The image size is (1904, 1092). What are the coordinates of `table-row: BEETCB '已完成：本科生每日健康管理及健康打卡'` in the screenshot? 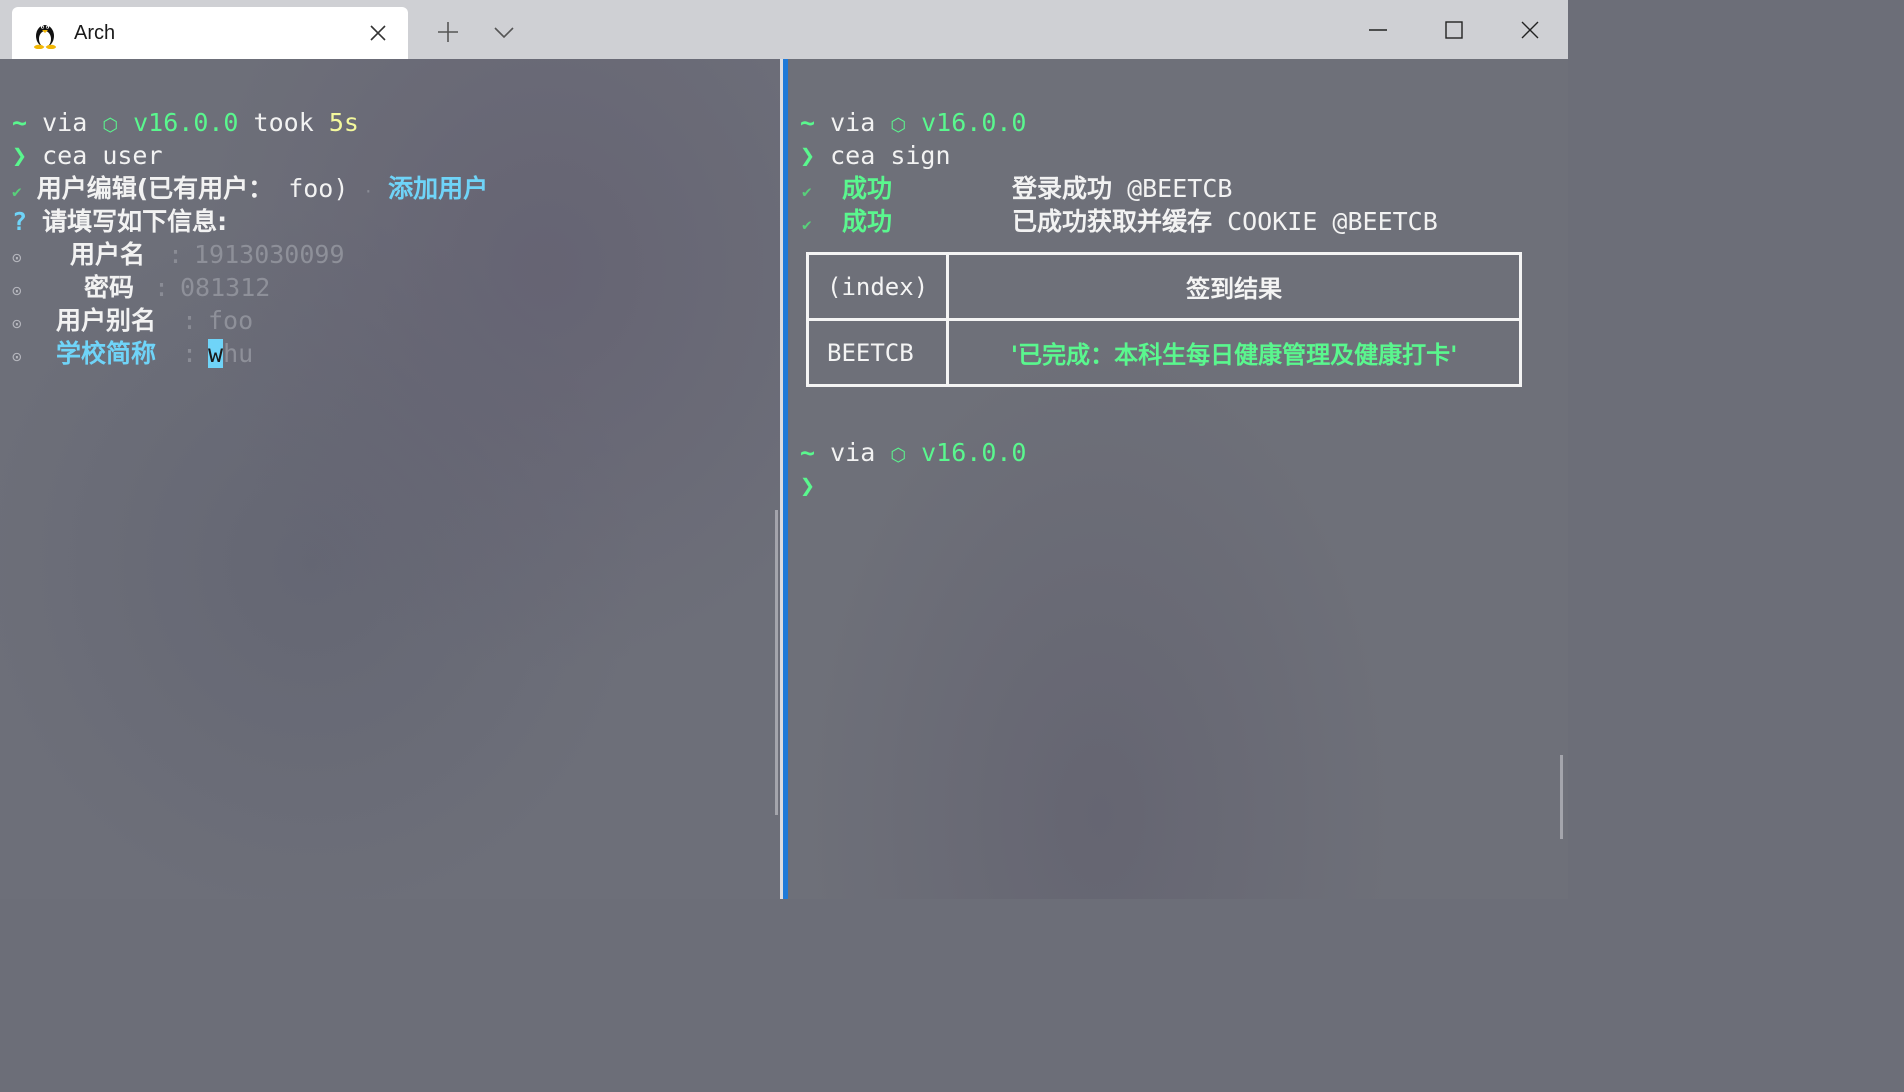 It's located at (1163, 352).